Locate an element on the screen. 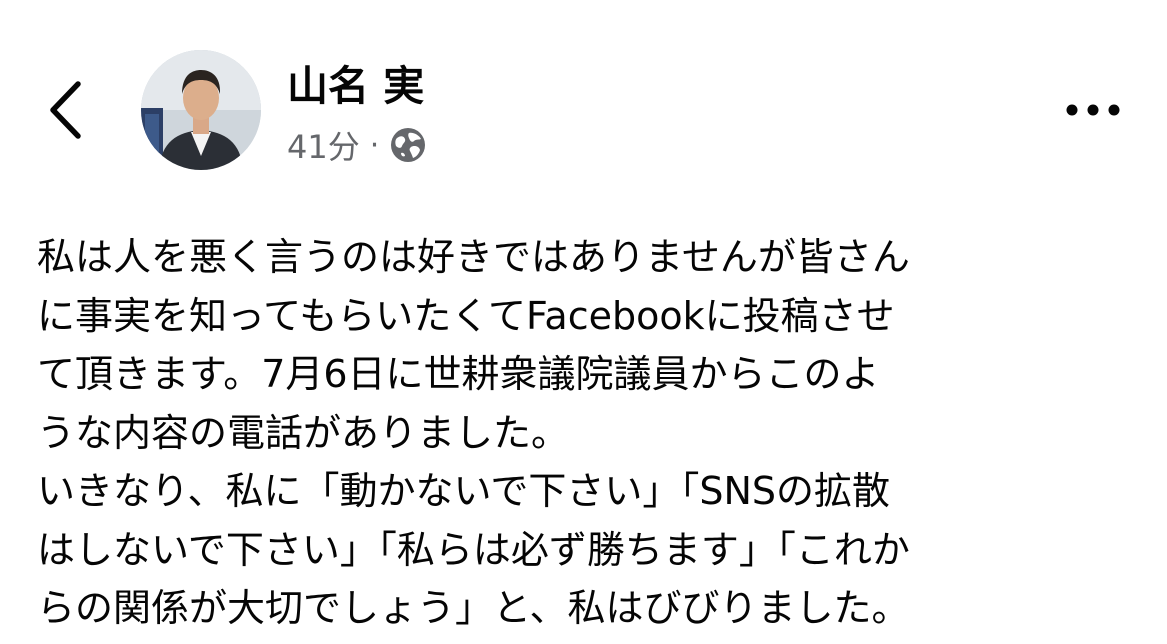 The image size is (1167, 644). avatar is located at coordinates (201, 110).